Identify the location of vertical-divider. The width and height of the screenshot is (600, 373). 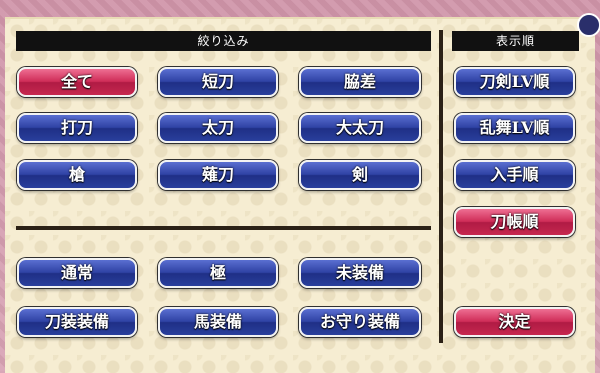
(441, 186).